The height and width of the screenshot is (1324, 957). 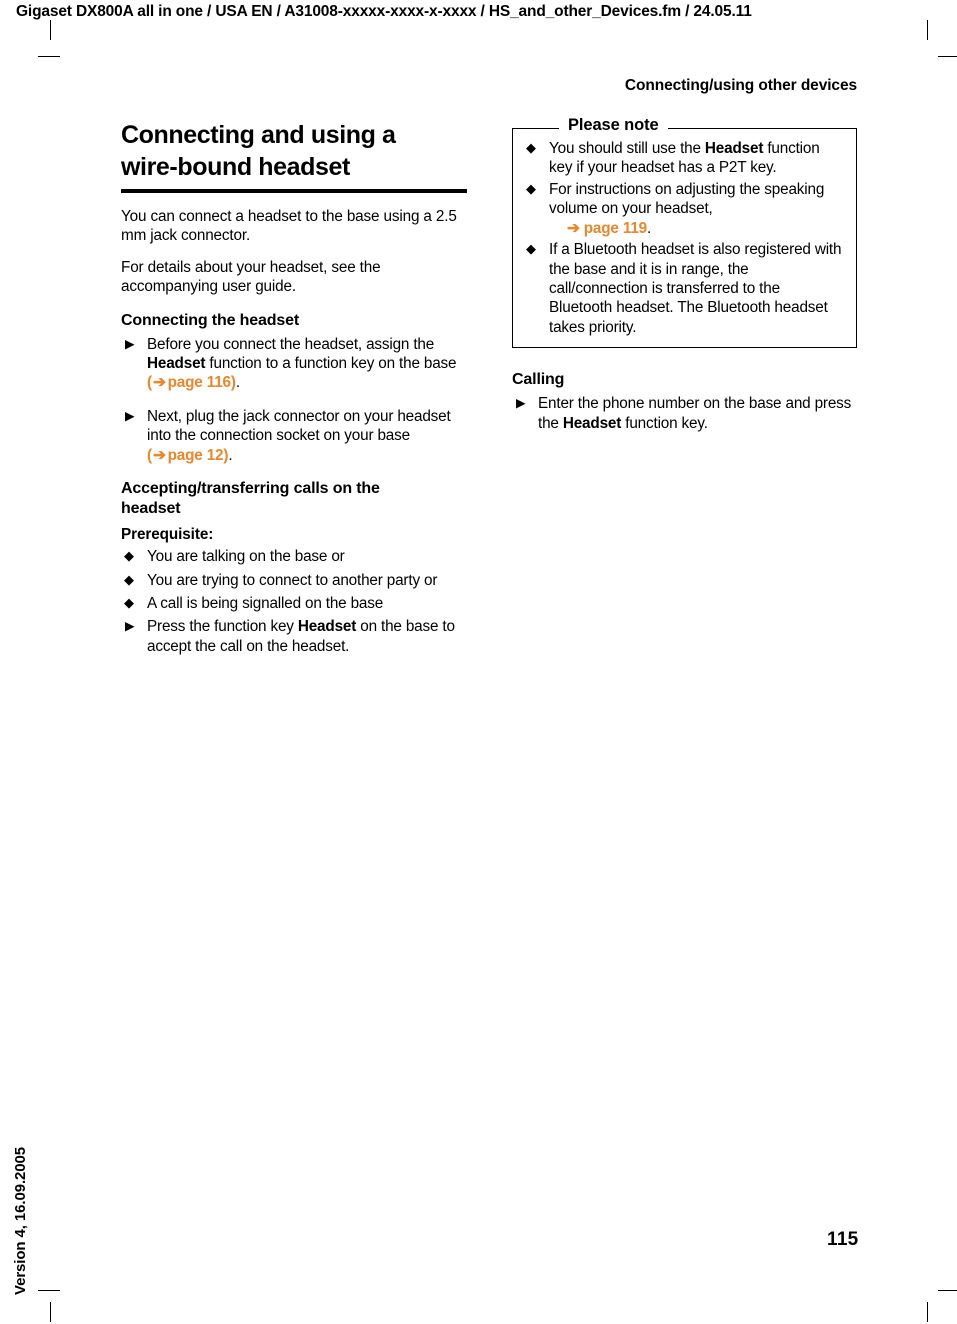 I want to click on page-link-116: page 116, so click(x=199, y=382).